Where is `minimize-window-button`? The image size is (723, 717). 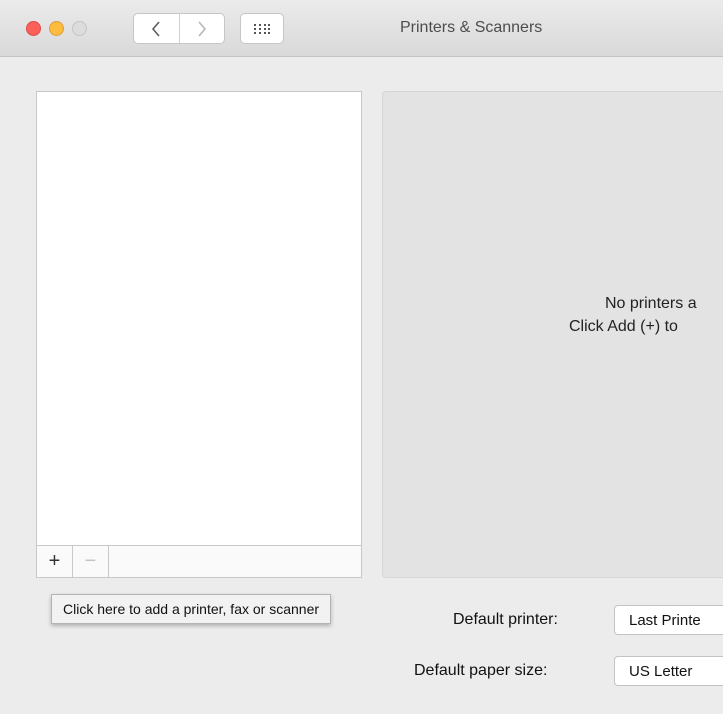 minimize-window-button is located at coordinates (56, 28).